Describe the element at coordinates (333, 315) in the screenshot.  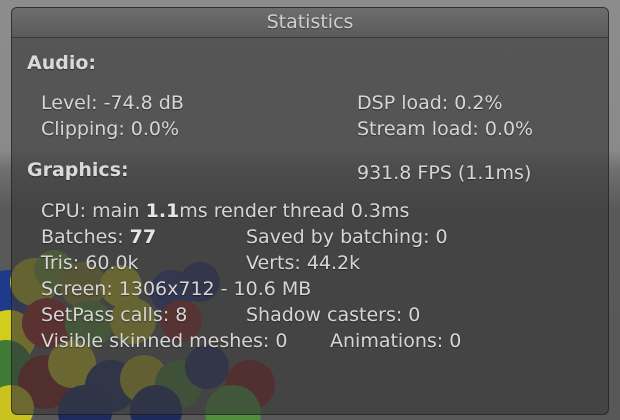
I see `graphics-shadow-casters: Shadow casters: 0` at that location.